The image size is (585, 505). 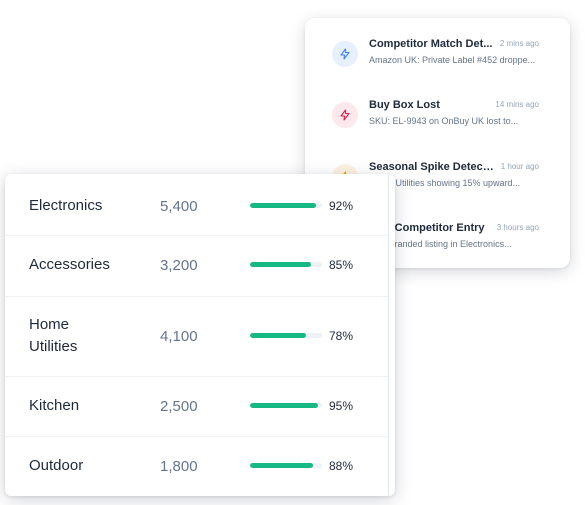 I want to click on table-row: Kitchen 2,500 95%, so click(x=196, y=406).